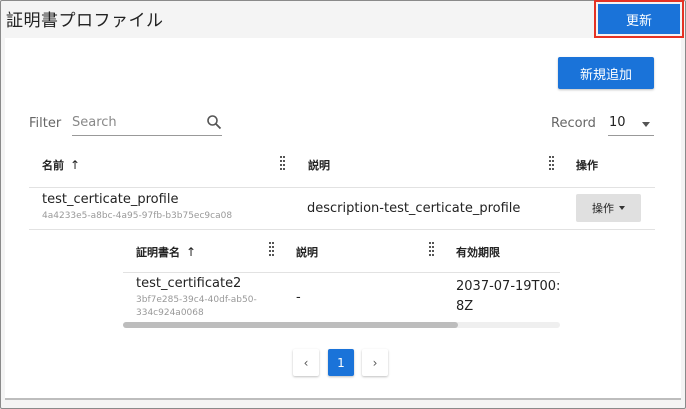 The width and height of the screenshot is (686, 409). Describe the element at coordinates (342, 229) in the screenshot. I see `row-divider` at that location.